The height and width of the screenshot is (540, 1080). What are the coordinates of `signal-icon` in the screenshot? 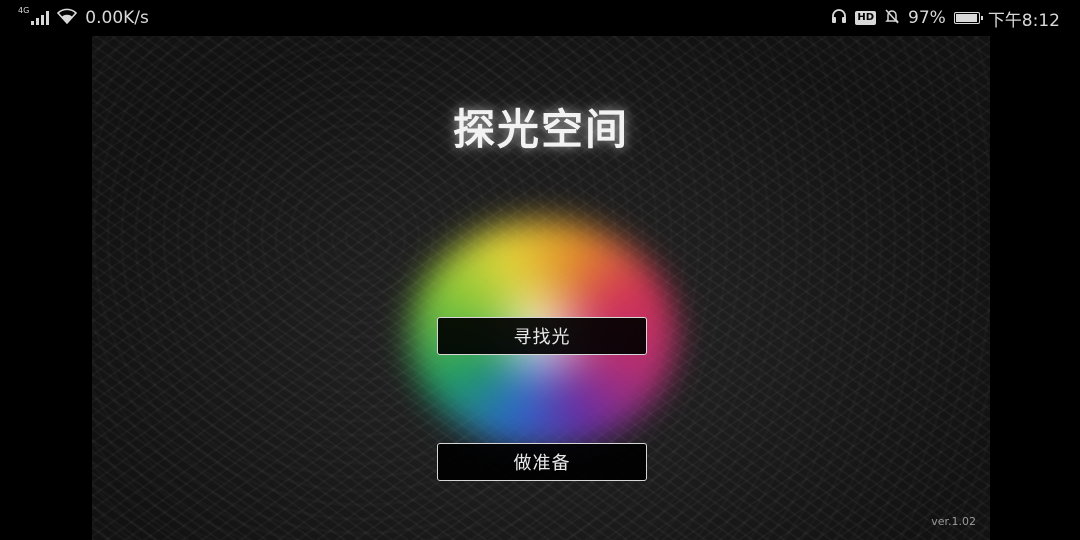 It's located at (40, 18).